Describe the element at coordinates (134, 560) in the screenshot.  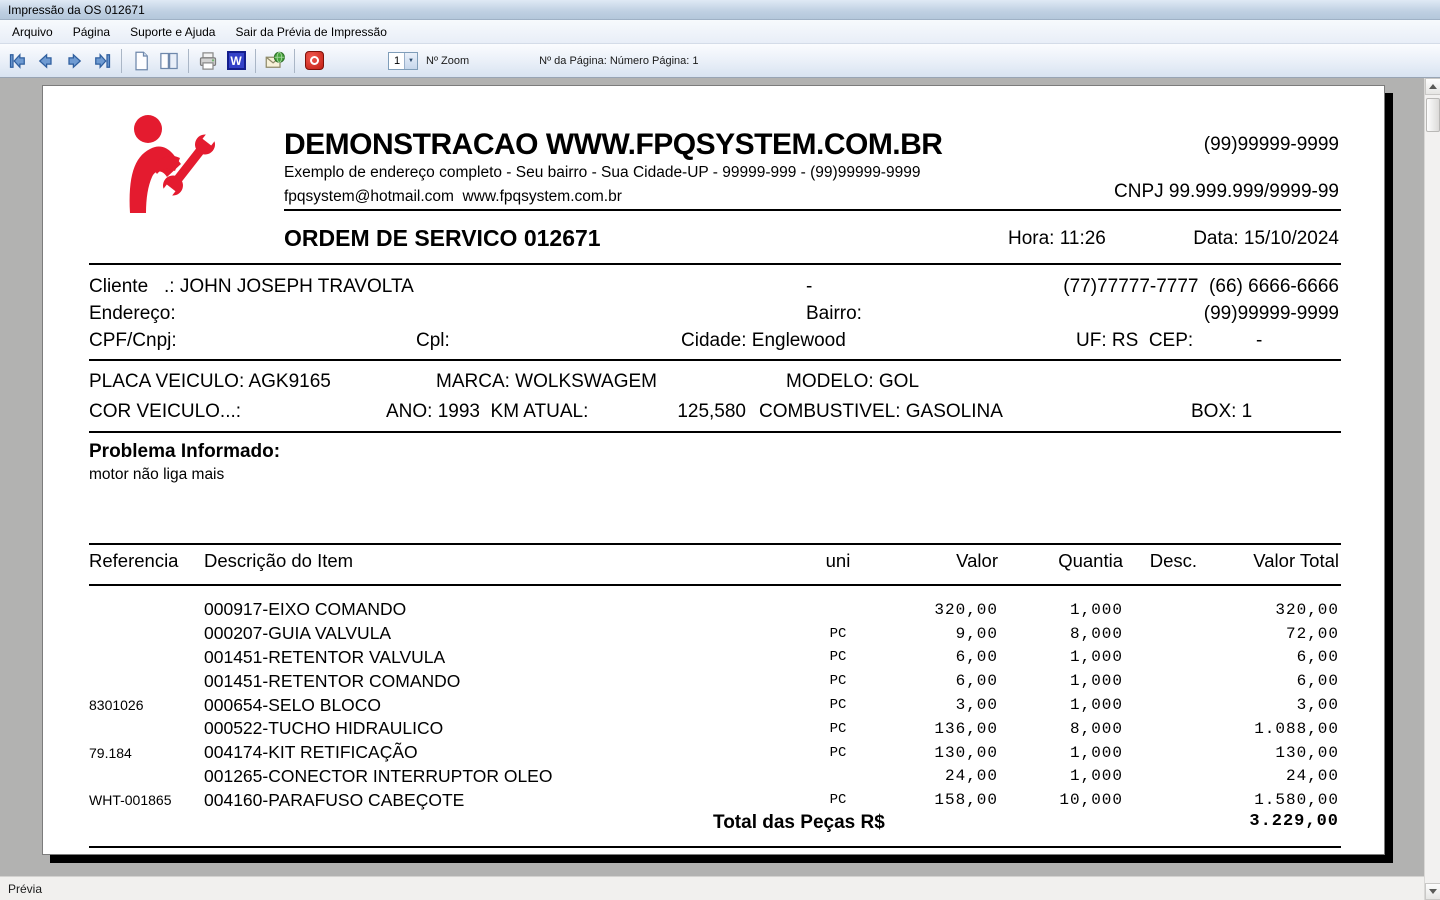
I see `header-referencia: Referencia` at that location.